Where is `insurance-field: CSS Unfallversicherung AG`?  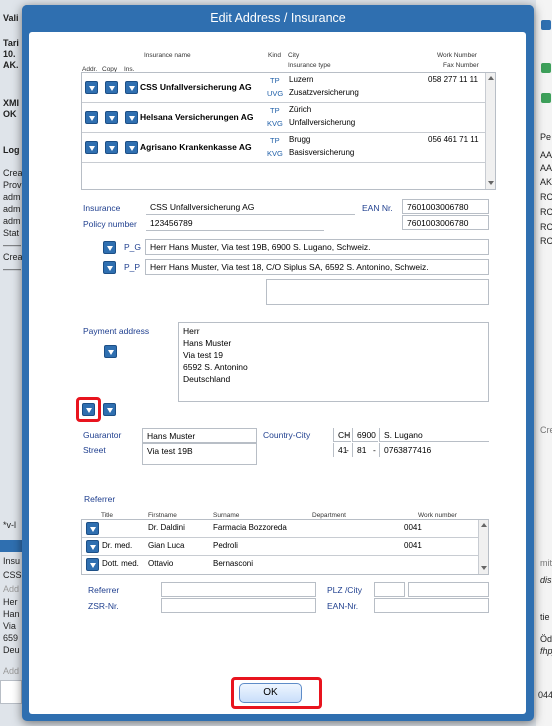
insurance-field: CSS Unfallversicherung AG is located at coordinates (250, 207).